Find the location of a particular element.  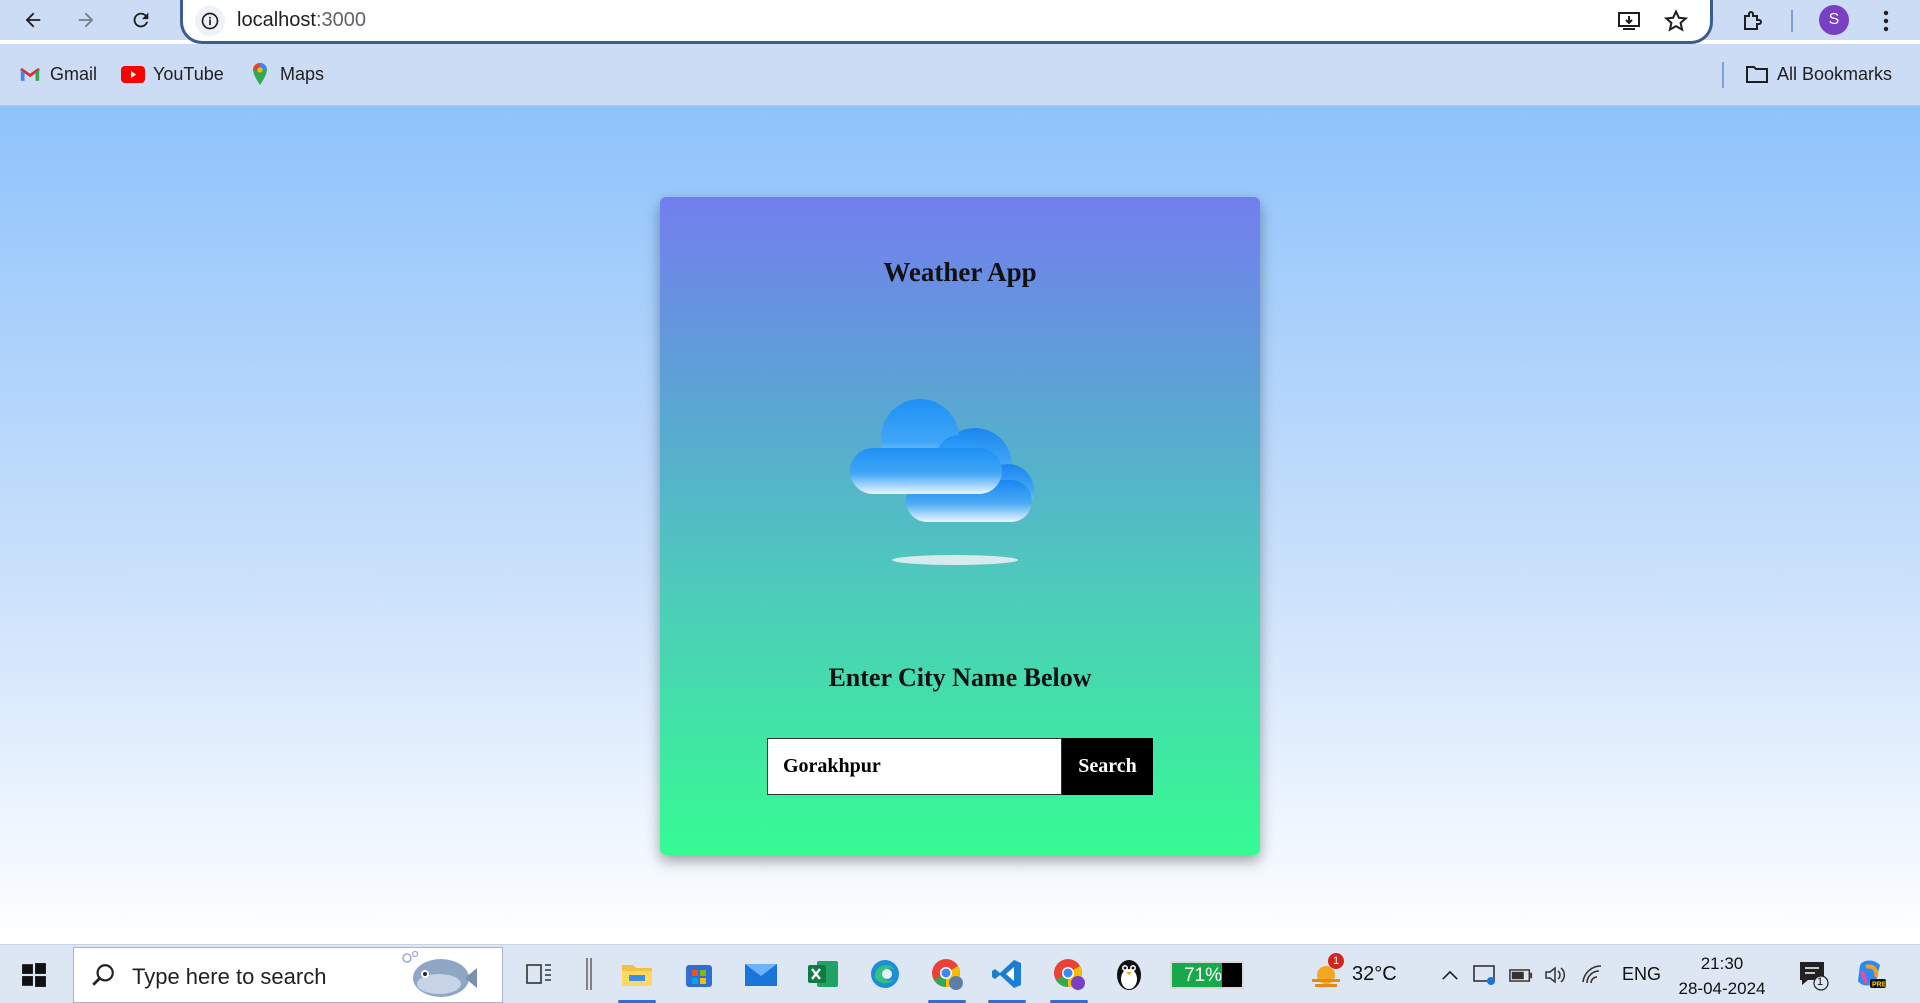

file-explorer-icon is located at coordinates (637, 977).